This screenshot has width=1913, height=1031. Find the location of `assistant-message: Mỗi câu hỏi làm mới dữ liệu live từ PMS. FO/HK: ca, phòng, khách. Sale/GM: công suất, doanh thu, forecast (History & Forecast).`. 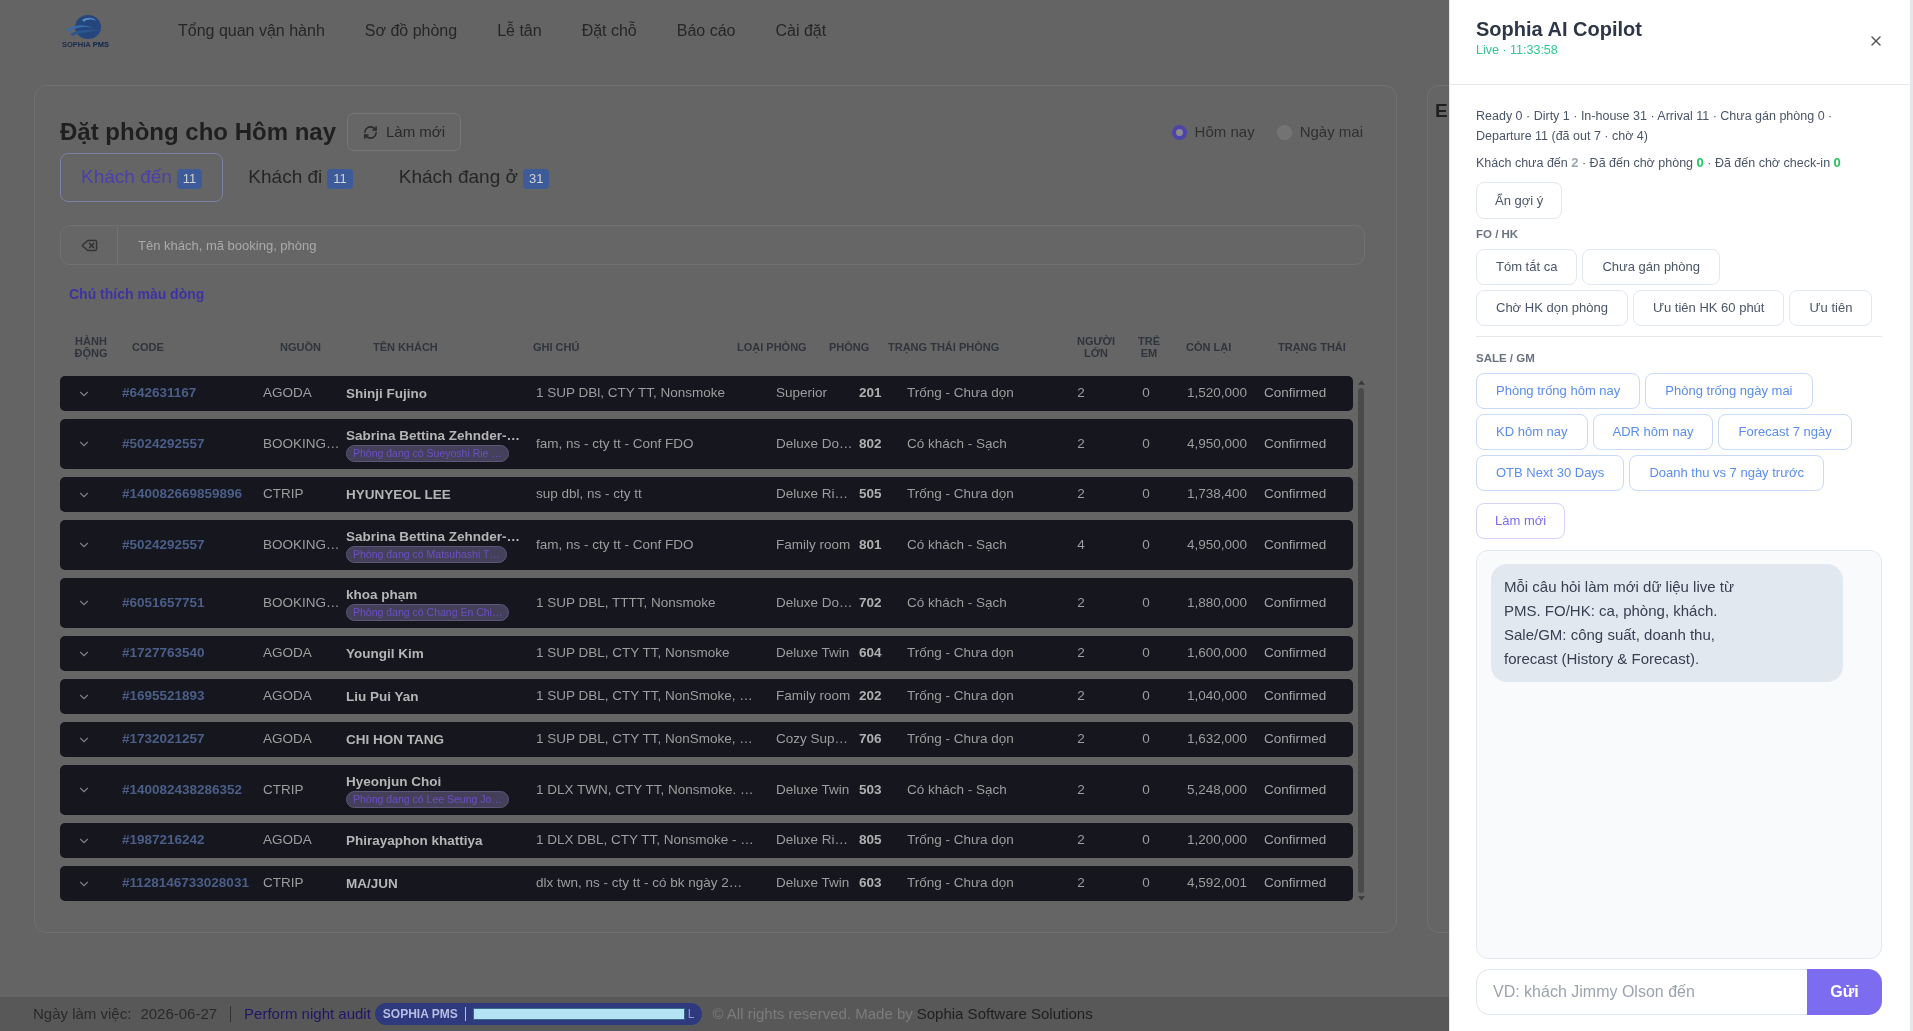

assistant-message: Mỗi câu hỏi làm mới dữ liệu live từ PMS. FO/HK: ca, phòng, khách. Sale/GM: công suất, doanh thu, forecast (History & Forecast). is located at coordinates (1667, 623).